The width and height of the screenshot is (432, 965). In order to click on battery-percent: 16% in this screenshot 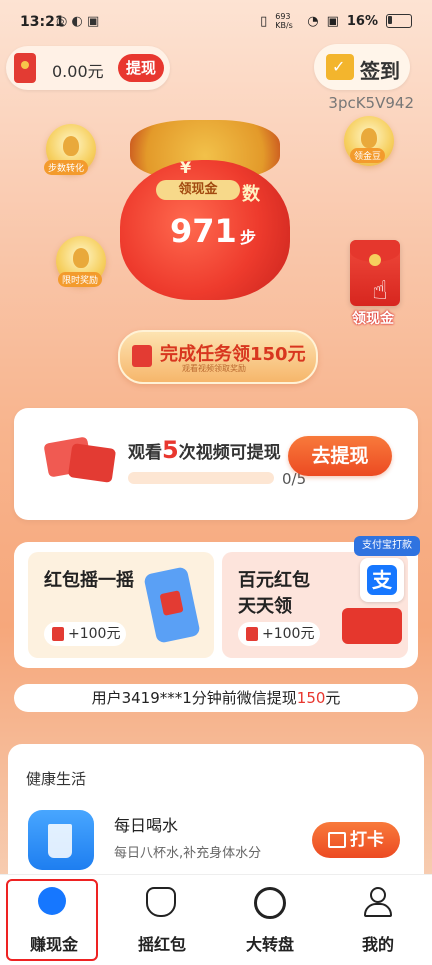, I will do `click(362, 21)`.